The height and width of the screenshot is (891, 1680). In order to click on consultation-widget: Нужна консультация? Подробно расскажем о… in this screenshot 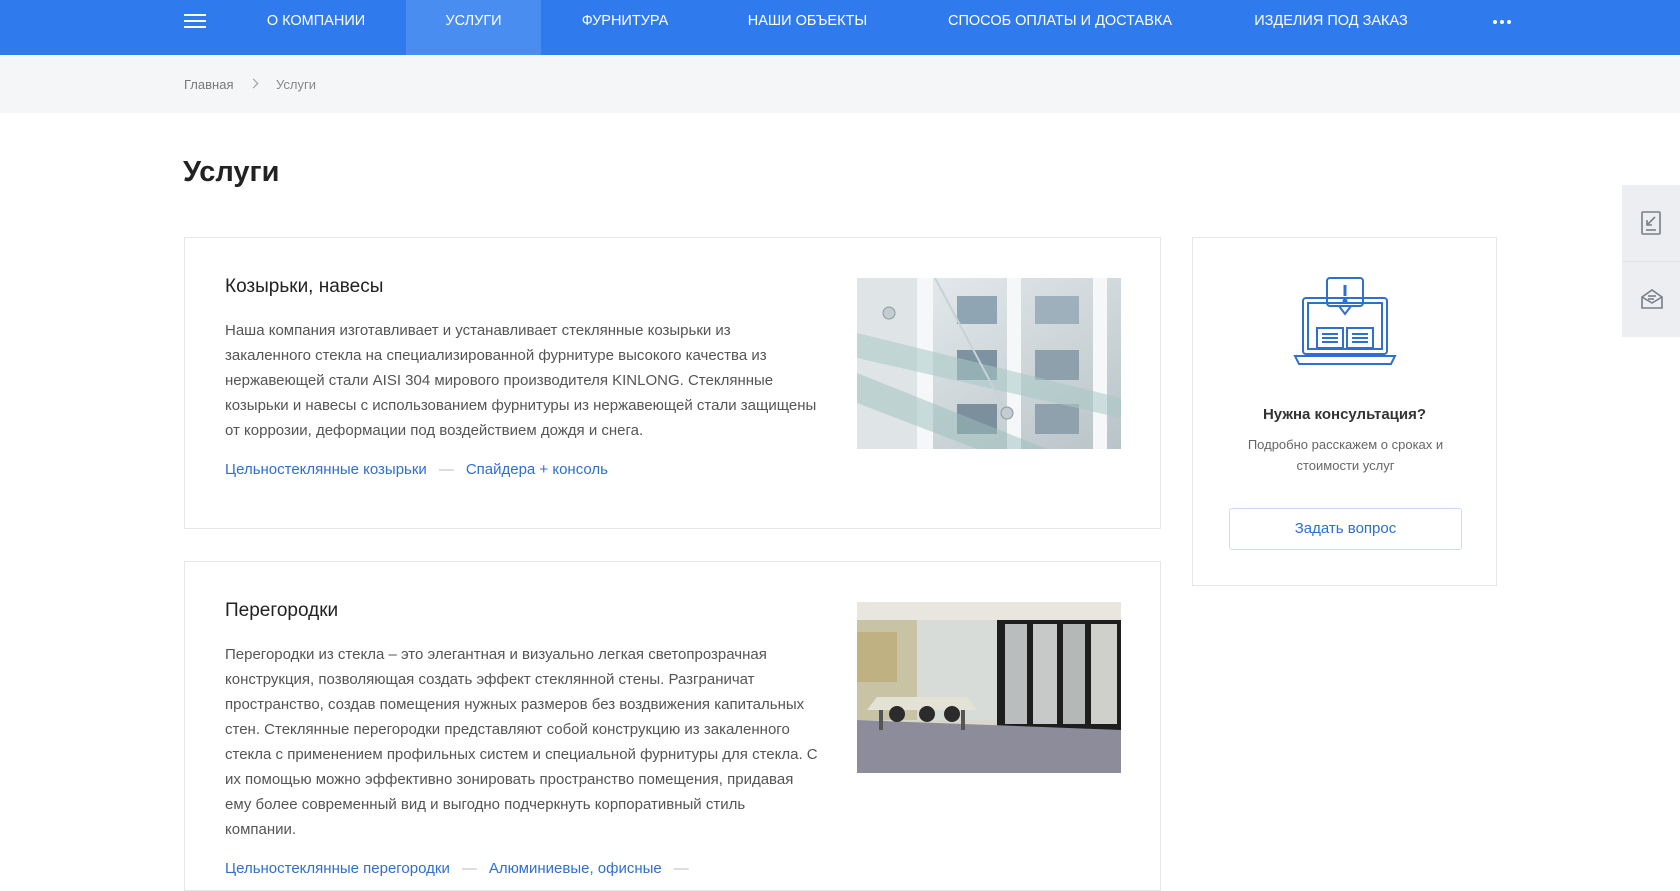, I will do `click(1344, 411)`.